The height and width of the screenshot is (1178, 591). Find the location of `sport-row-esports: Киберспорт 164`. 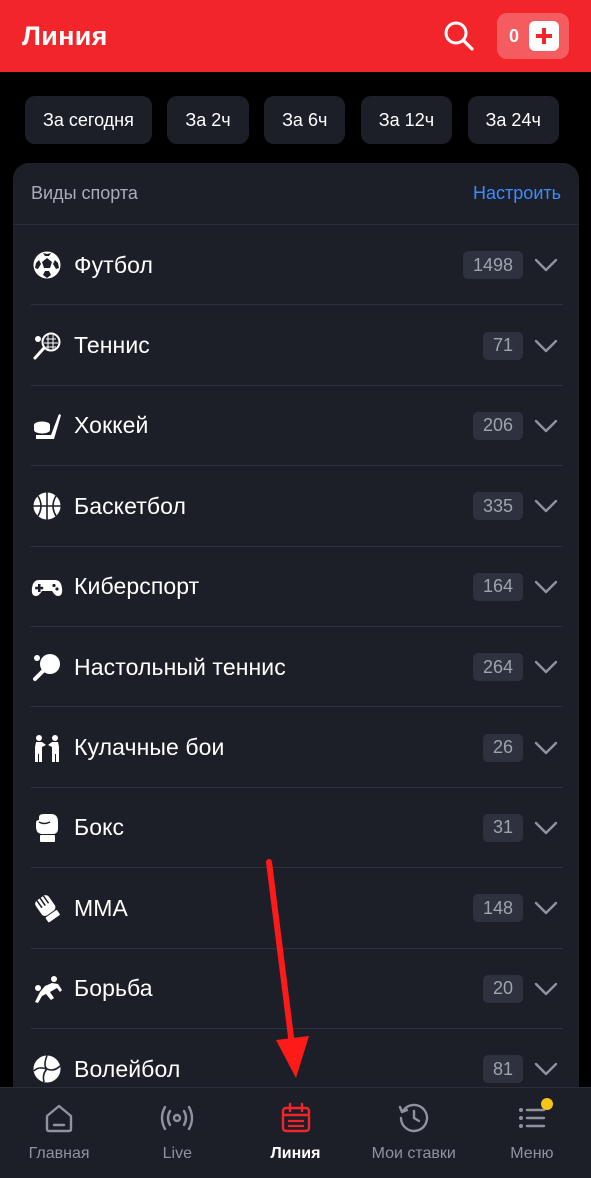

sport-row-esports: Киберспорт 164 is located at coordinates (296, 587).